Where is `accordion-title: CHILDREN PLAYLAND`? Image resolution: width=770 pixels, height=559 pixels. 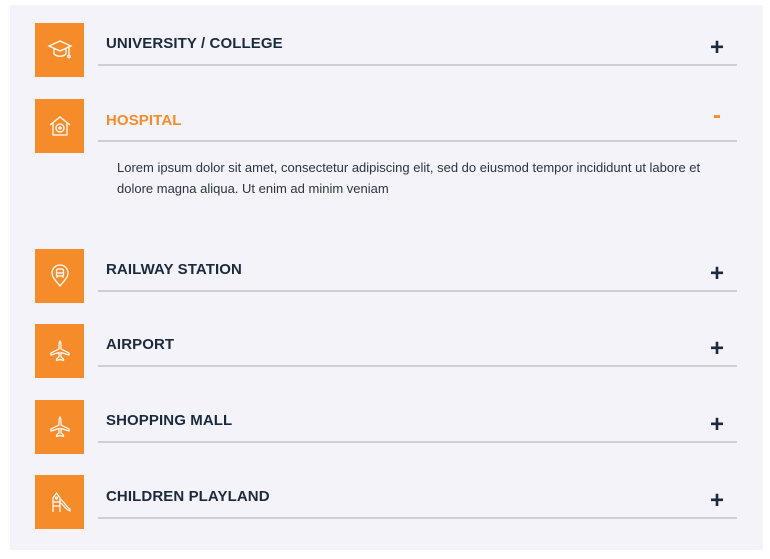
accordion-title: CHILDREN PLAYLAND is located at coordinates (188, 496).